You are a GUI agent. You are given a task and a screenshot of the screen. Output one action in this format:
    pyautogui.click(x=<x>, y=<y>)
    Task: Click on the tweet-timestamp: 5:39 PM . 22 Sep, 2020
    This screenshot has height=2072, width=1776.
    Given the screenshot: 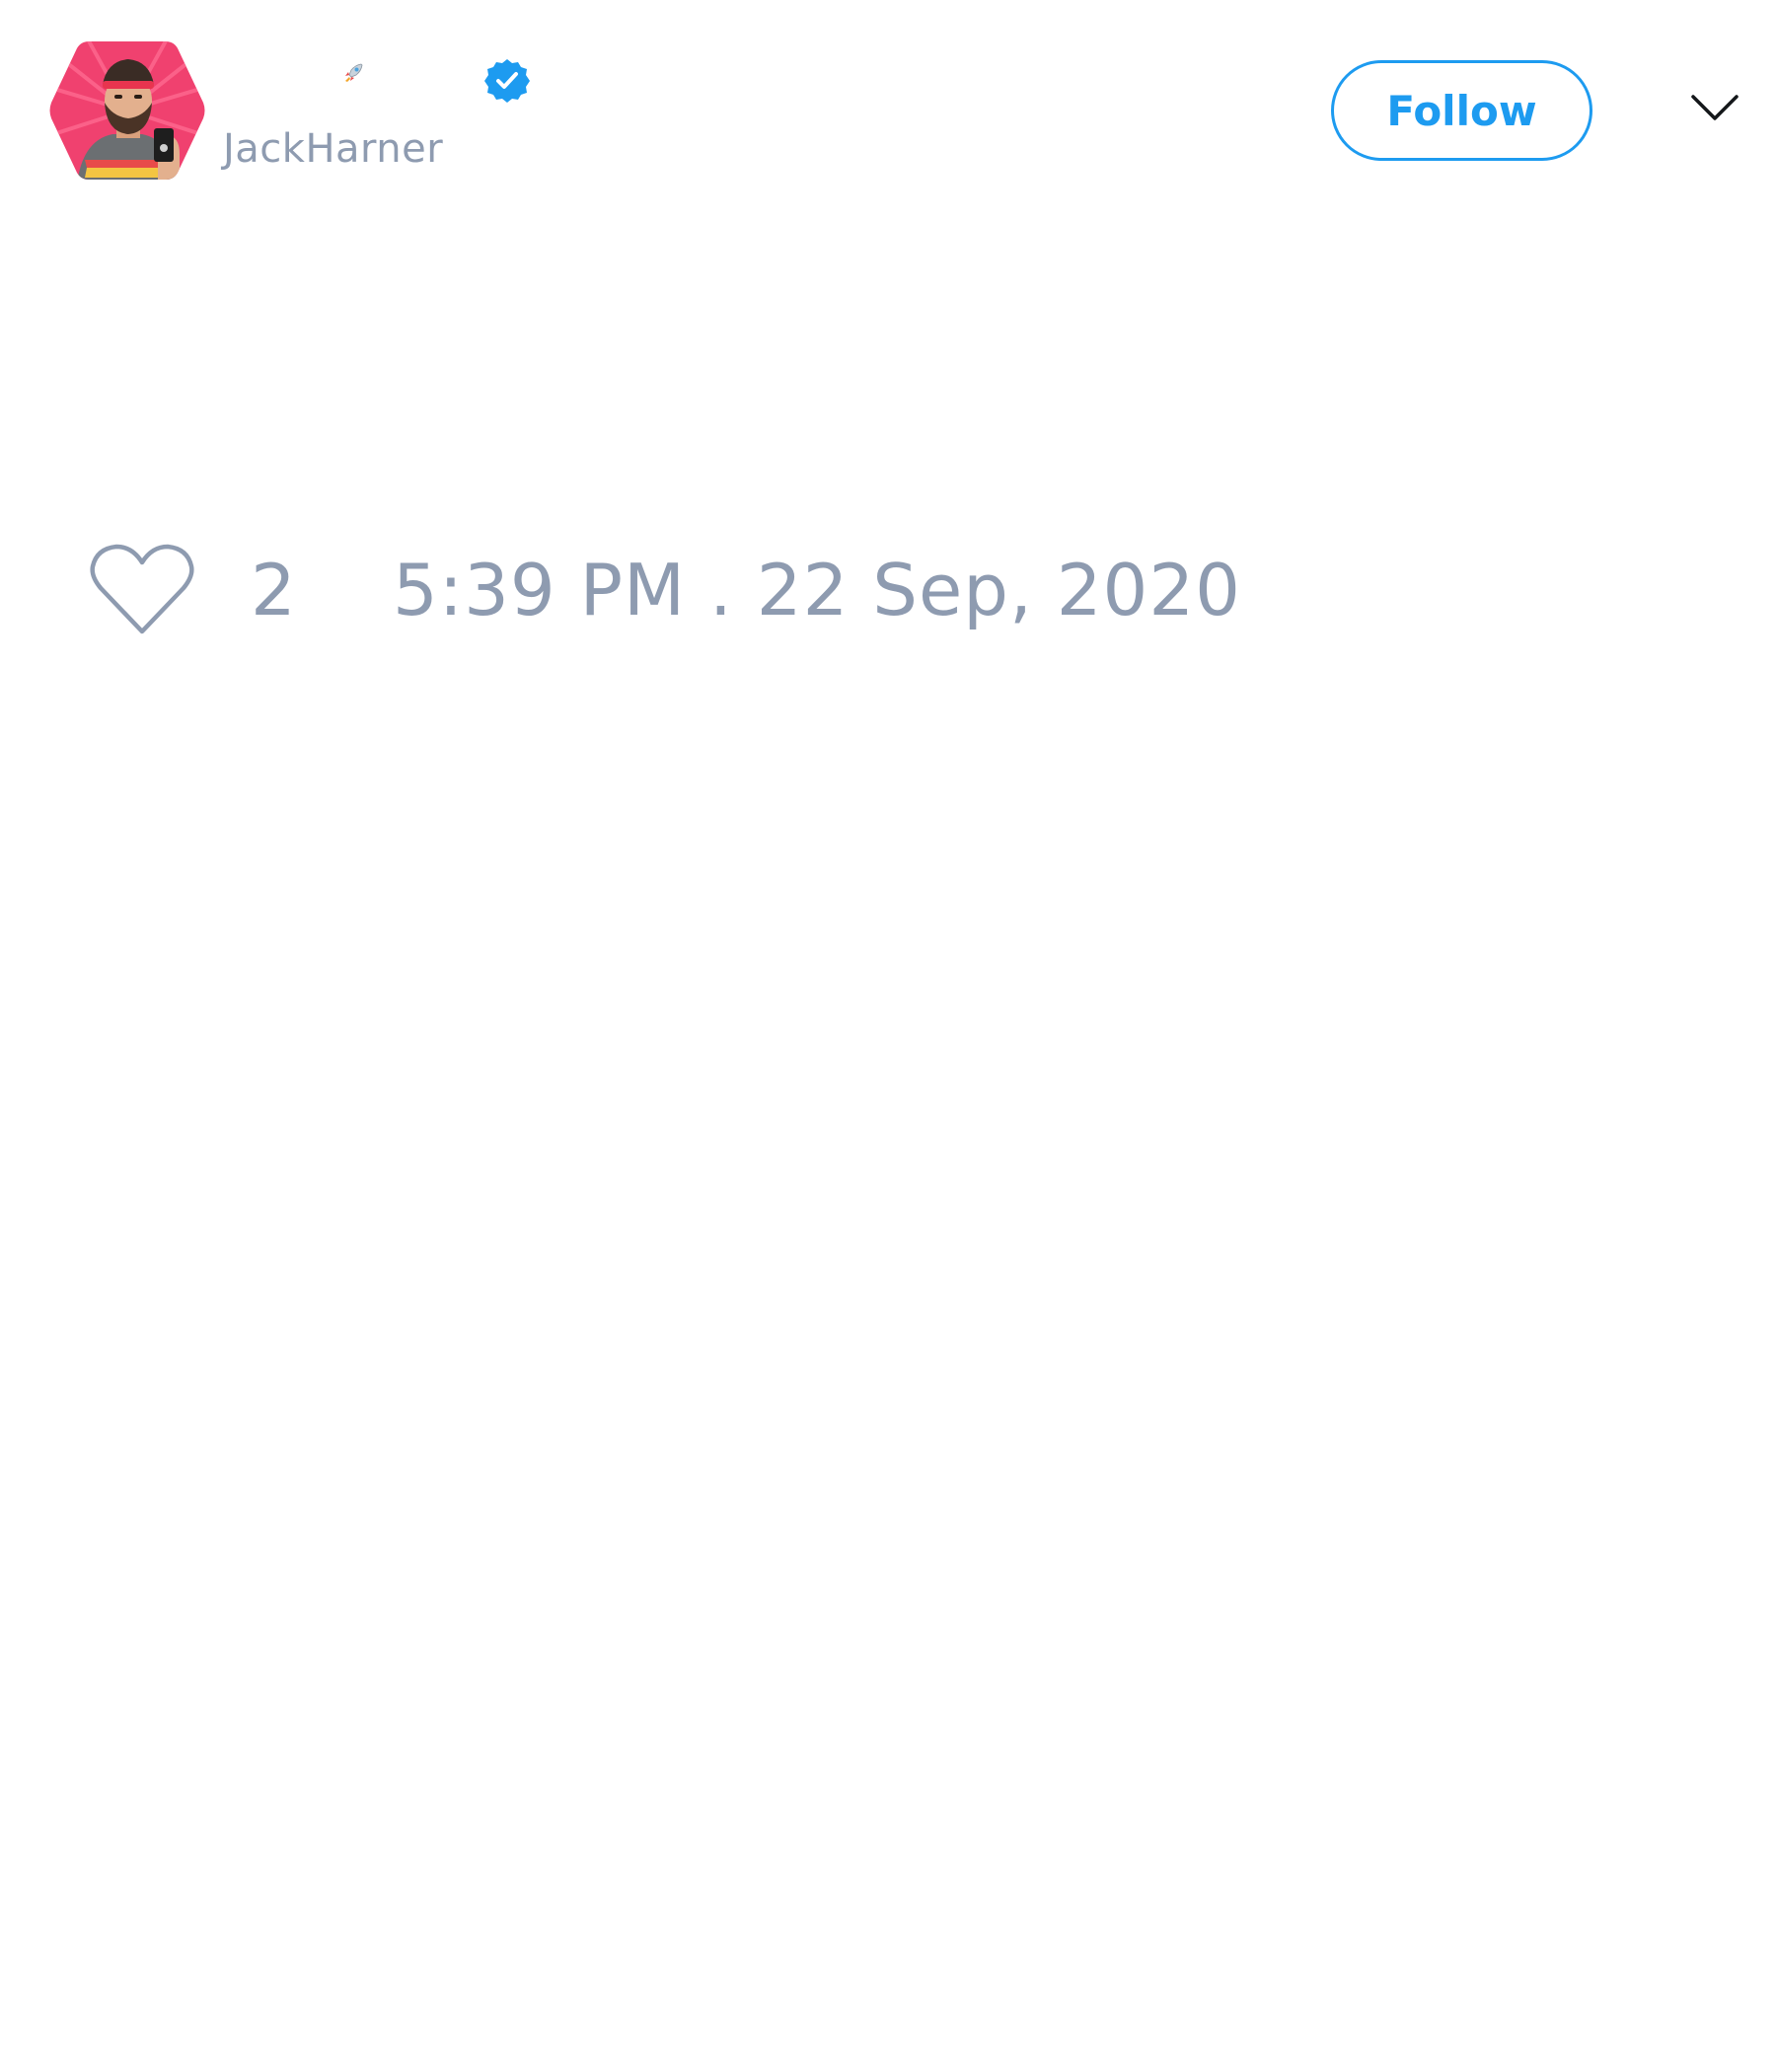 What is the action you would take?
    pyautogui.click(x=817, y=590)
    